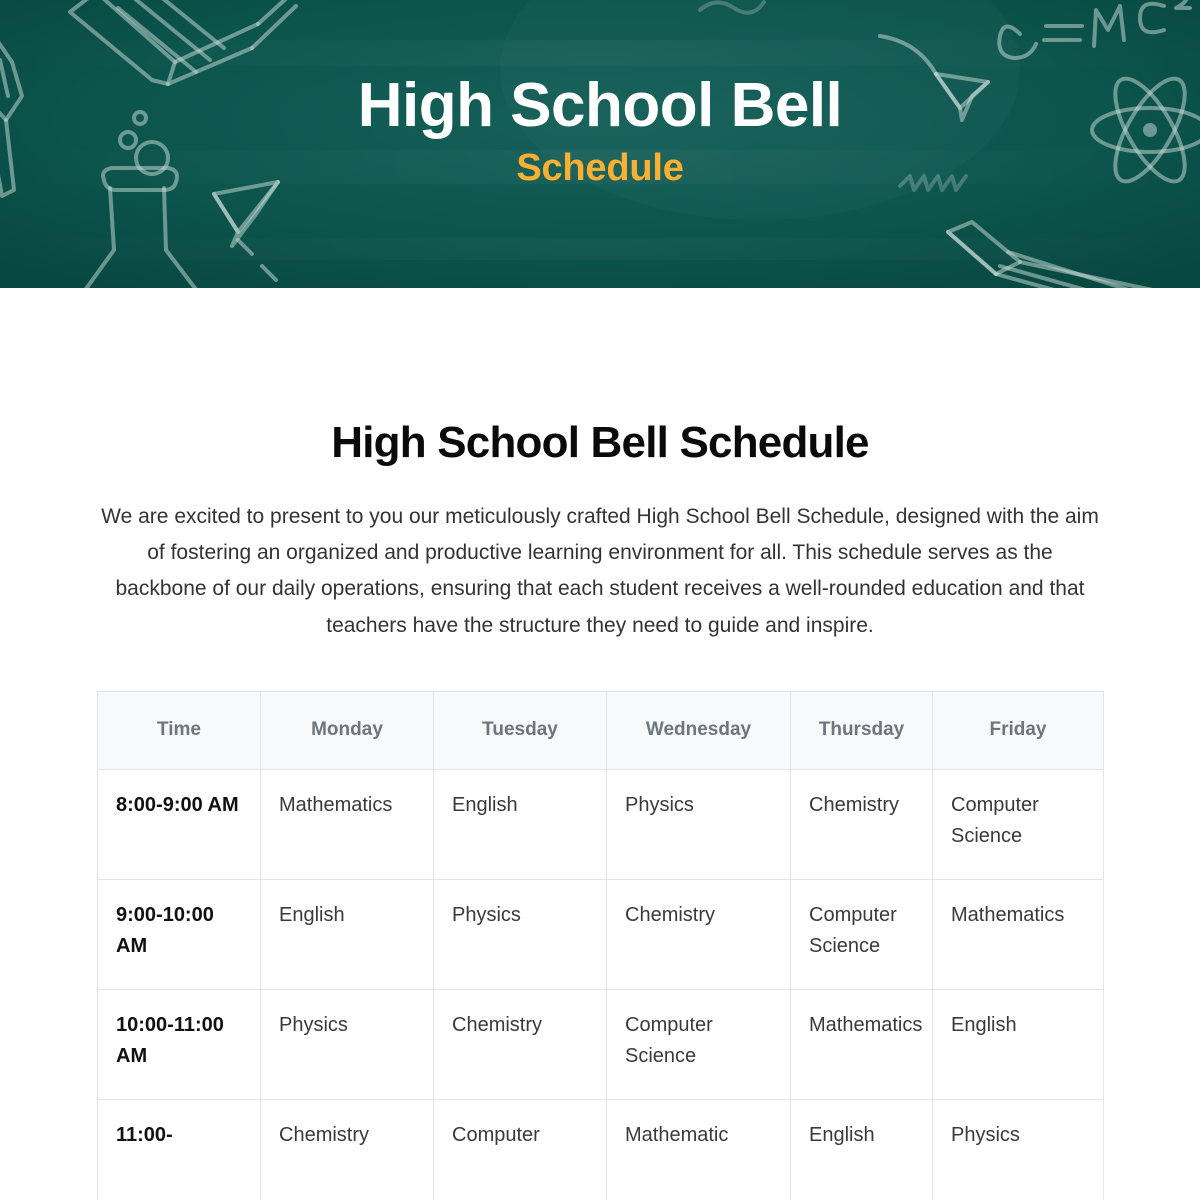 The height and width of the screenshot is (1200, 1200). Describe the element at coordinates (520, 1149) in the screenshot. I see `cell-tuesday: Computer` at that location.